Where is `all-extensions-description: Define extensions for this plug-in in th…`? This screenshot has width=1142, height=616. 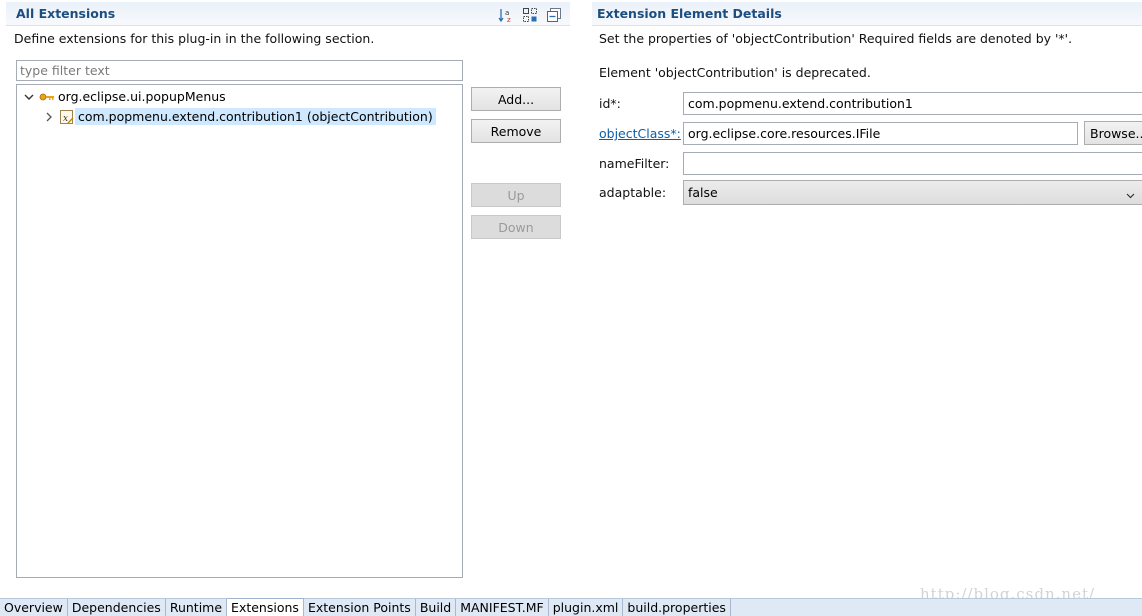
all-extensions-description: Define extensions for this plug-in in th… is located at coordinates (194, 38).